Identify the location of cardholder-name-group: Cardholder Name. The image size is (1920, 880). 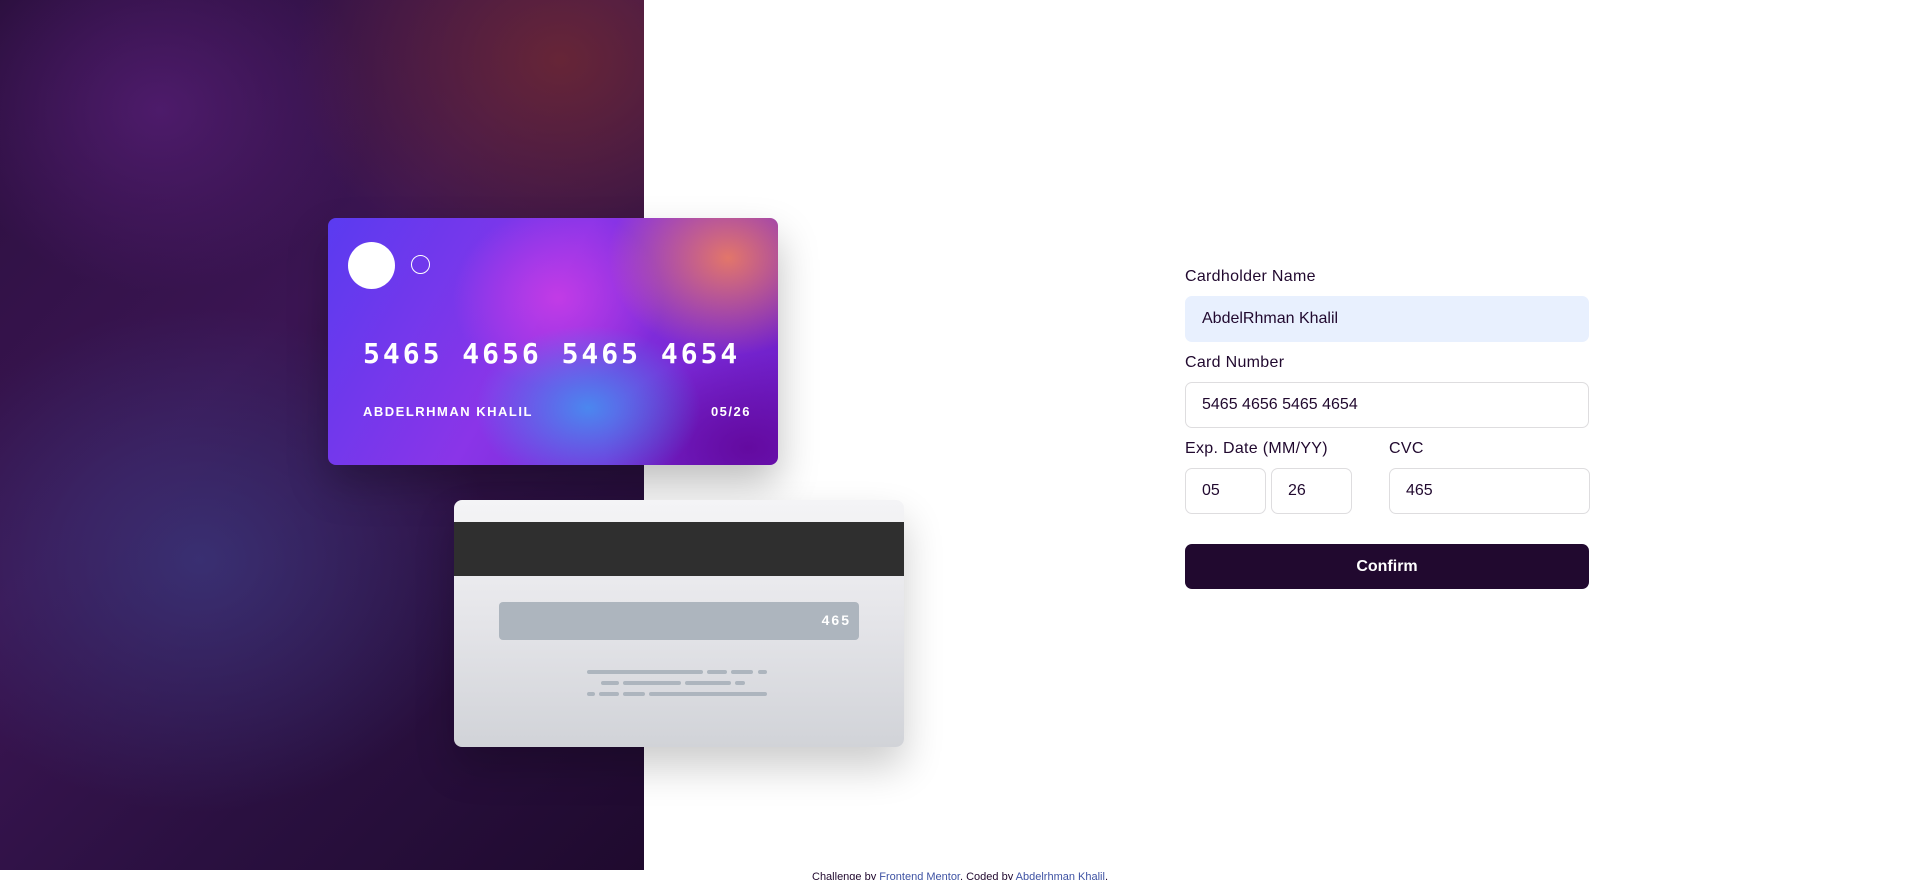
(1387, 305).